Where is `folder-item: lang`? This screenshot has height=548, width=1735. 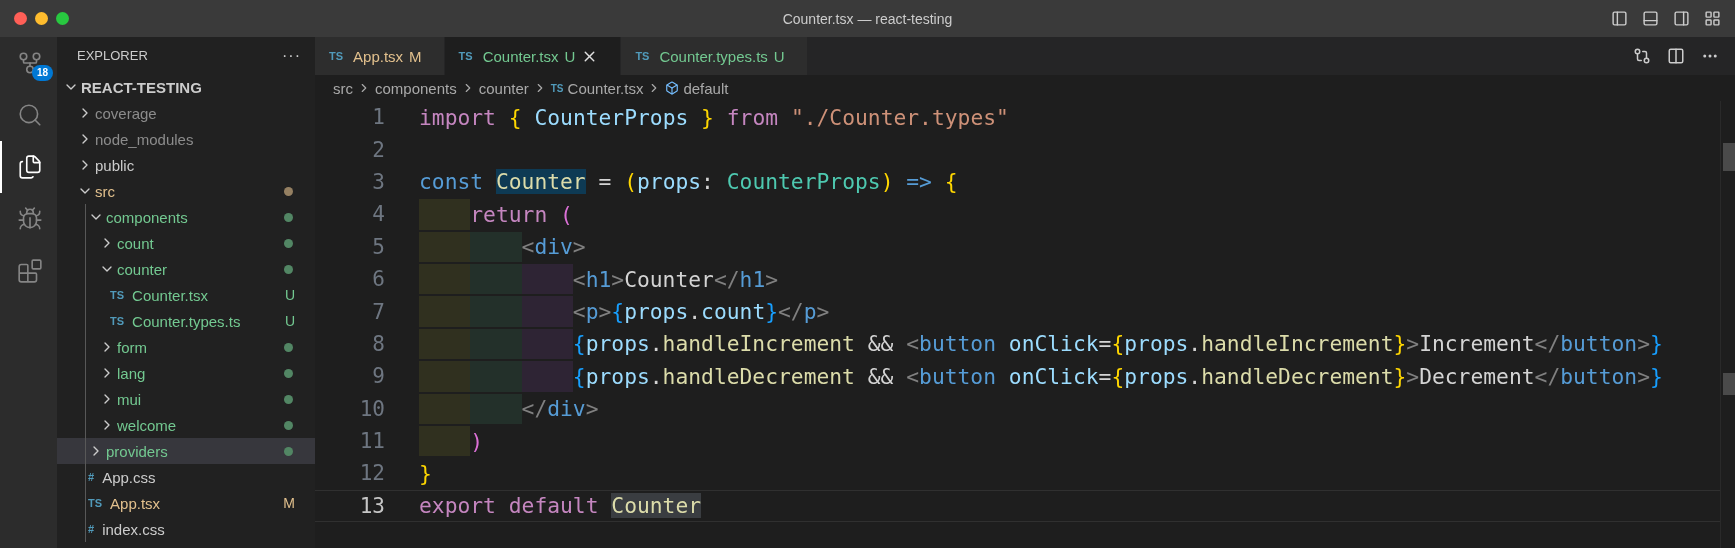 folder-item: lang is located at coordinates (186, 373).